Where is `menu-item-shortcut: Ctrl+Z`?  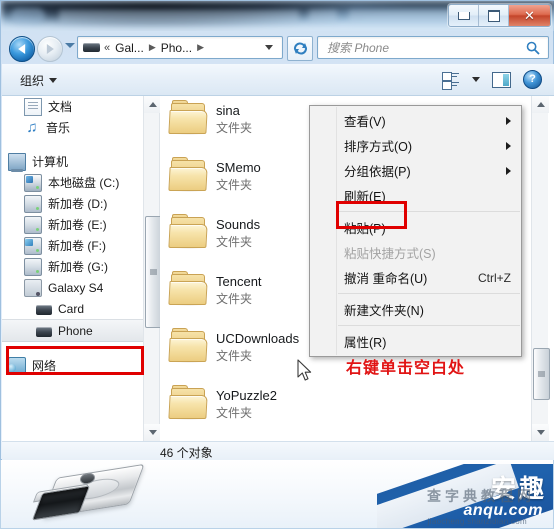
menu-item-shortcut: Ctrl+Z is located at coordinates (494, 277).